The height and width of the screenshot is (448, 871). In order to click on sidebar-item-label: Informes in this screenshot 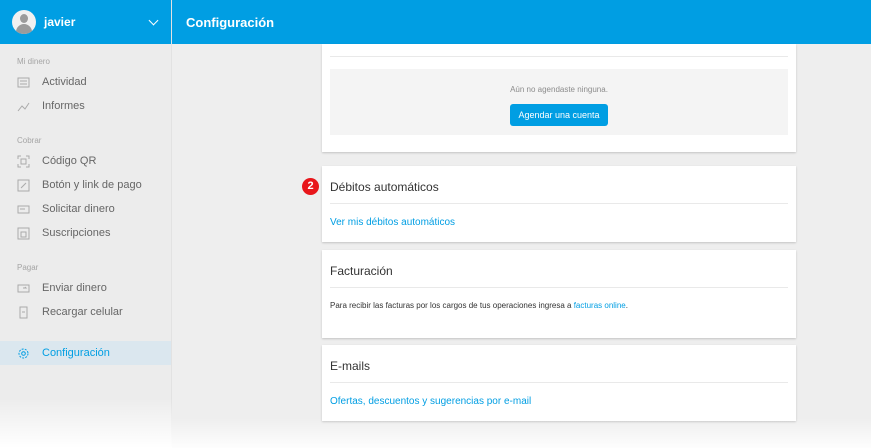, I will do `click(63, 106)`.